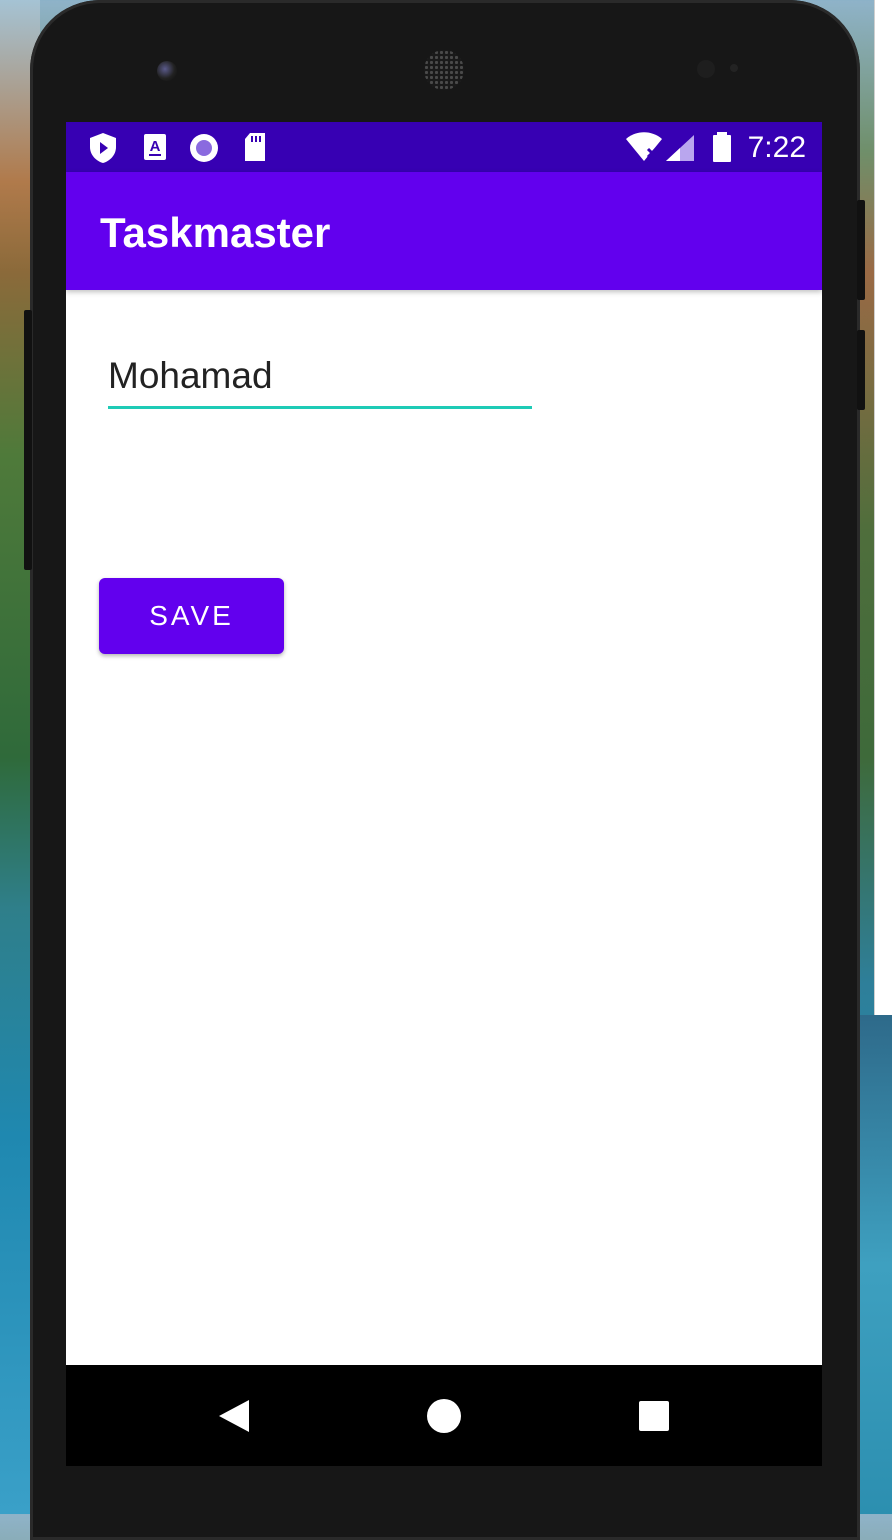  I want to click on signal-icon, so click(680, 150).